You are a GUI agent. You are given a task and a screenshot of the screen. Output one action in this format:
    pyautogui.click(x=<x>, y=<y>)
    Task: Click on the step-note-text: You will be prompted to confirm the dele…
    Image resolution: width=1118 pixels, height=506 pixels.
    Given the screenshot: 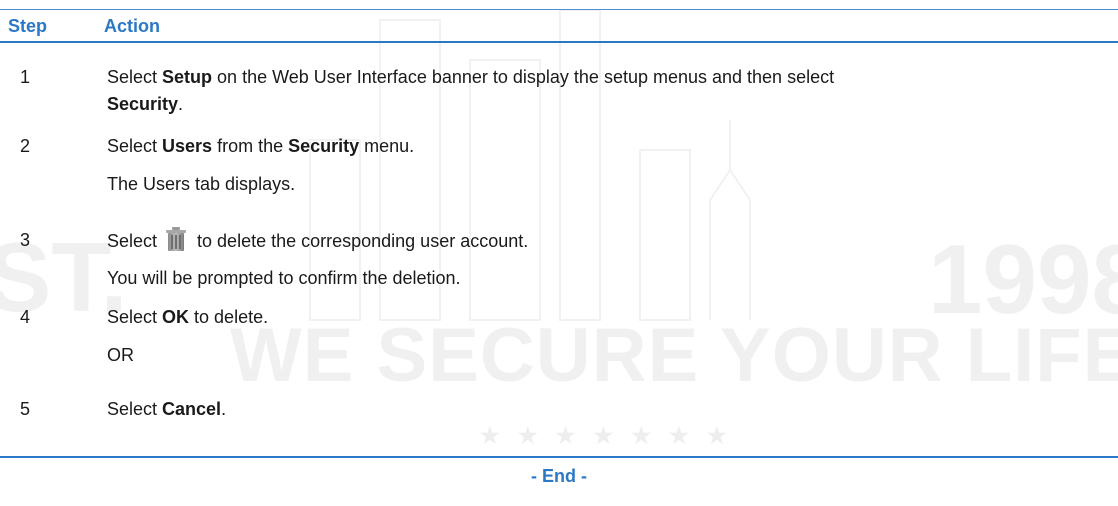 What is the action you would take?
    pyautogui.click(x=284, y=278)
    